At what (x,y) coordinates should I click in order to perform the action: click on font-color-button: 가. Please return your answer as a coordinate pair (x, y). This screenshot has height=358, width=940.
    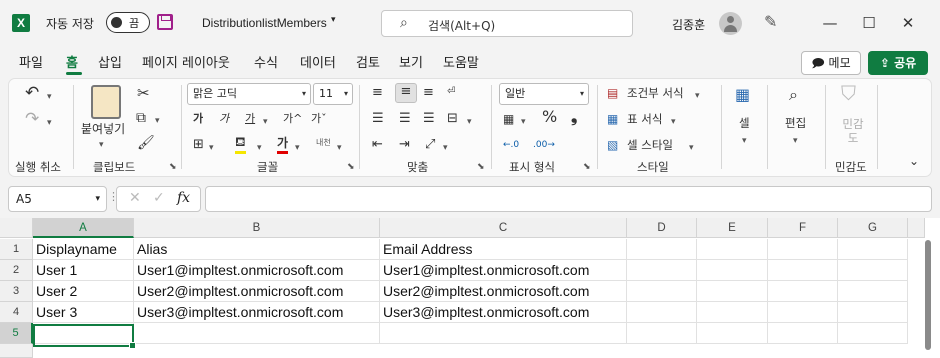
    Looking at the image, I should click on (283, 144).